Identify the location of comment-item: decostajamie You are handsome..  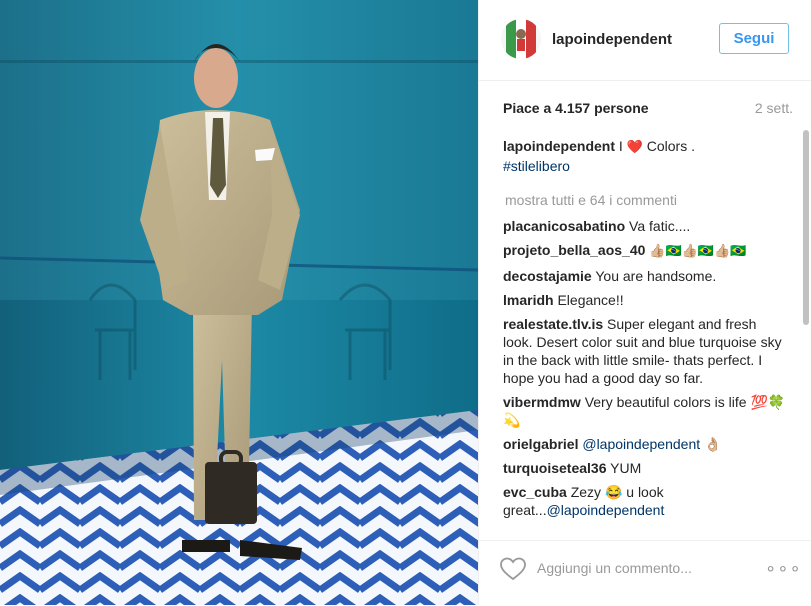
(645, 276).